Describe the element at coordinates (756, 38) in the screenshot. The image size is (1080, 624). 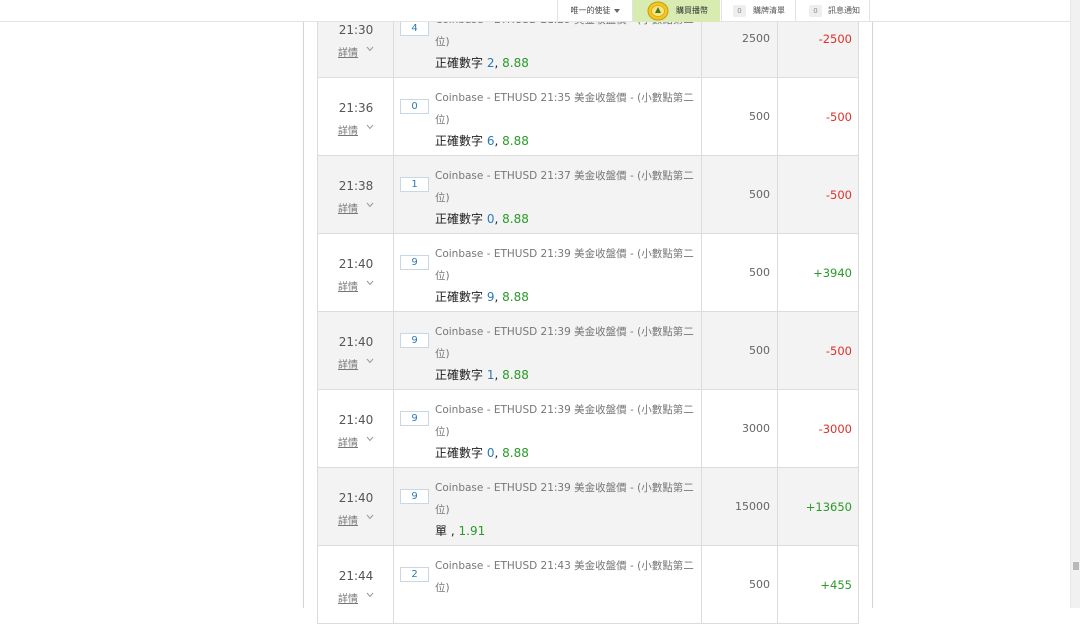
I see `bet-amount: 2500` at that location.